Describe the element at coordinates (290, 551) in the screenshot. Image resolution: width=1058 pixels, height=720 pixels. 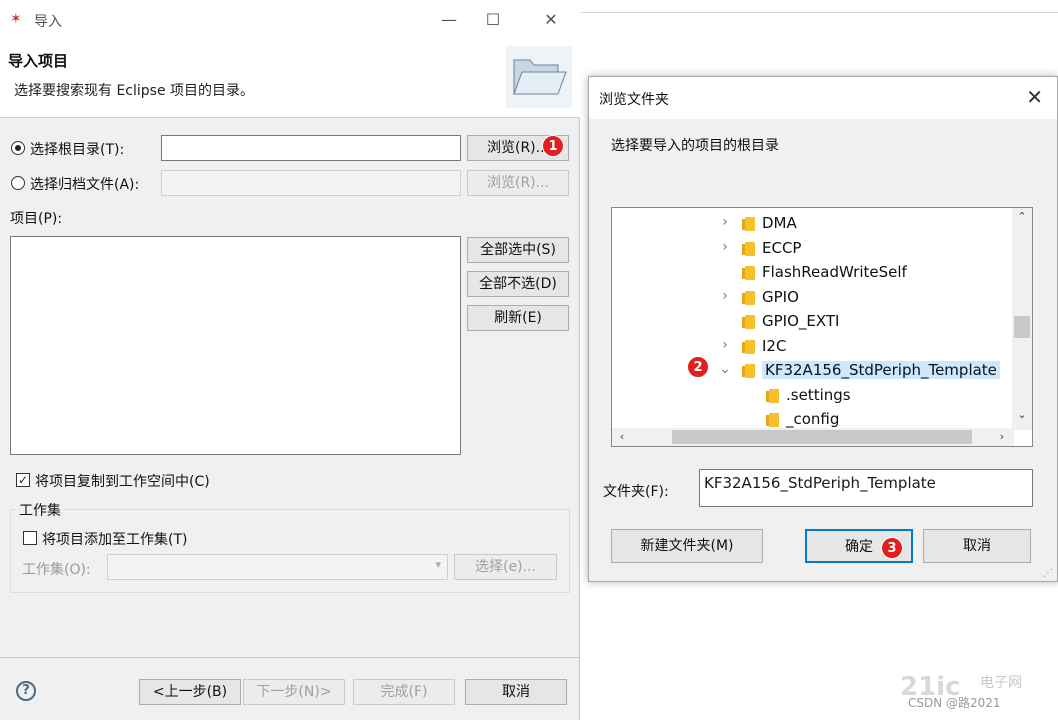
I see `working-set-group` at that location.